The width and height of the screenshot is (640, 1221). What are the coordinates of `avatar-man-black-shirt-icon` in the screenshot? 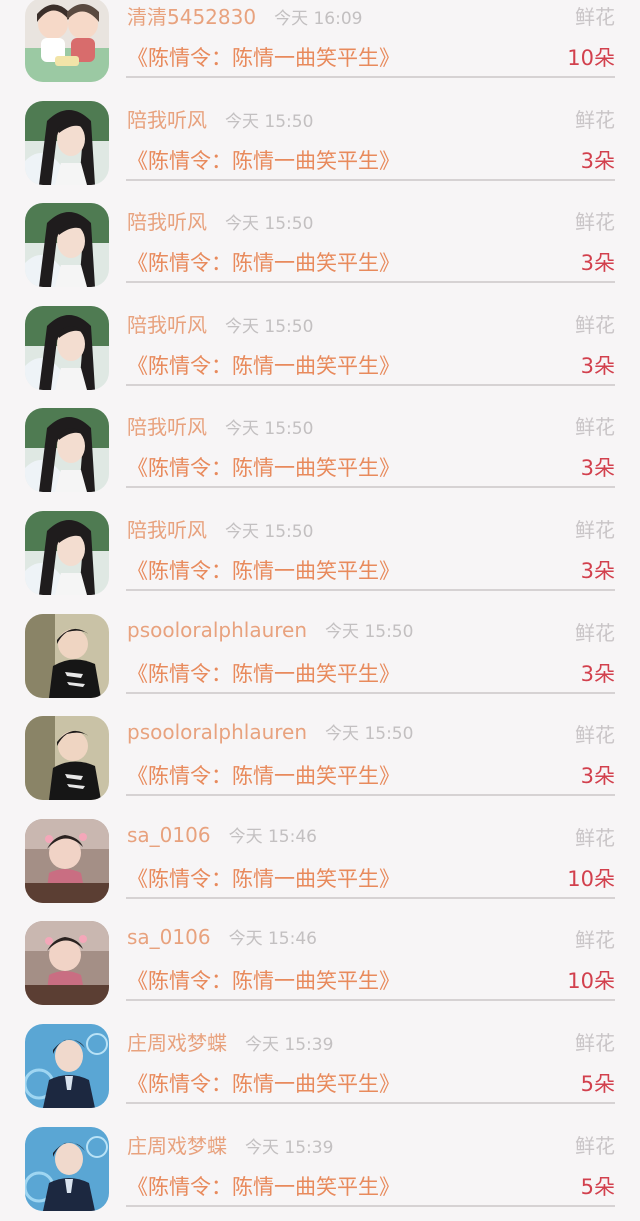 It's located at (67, 655).